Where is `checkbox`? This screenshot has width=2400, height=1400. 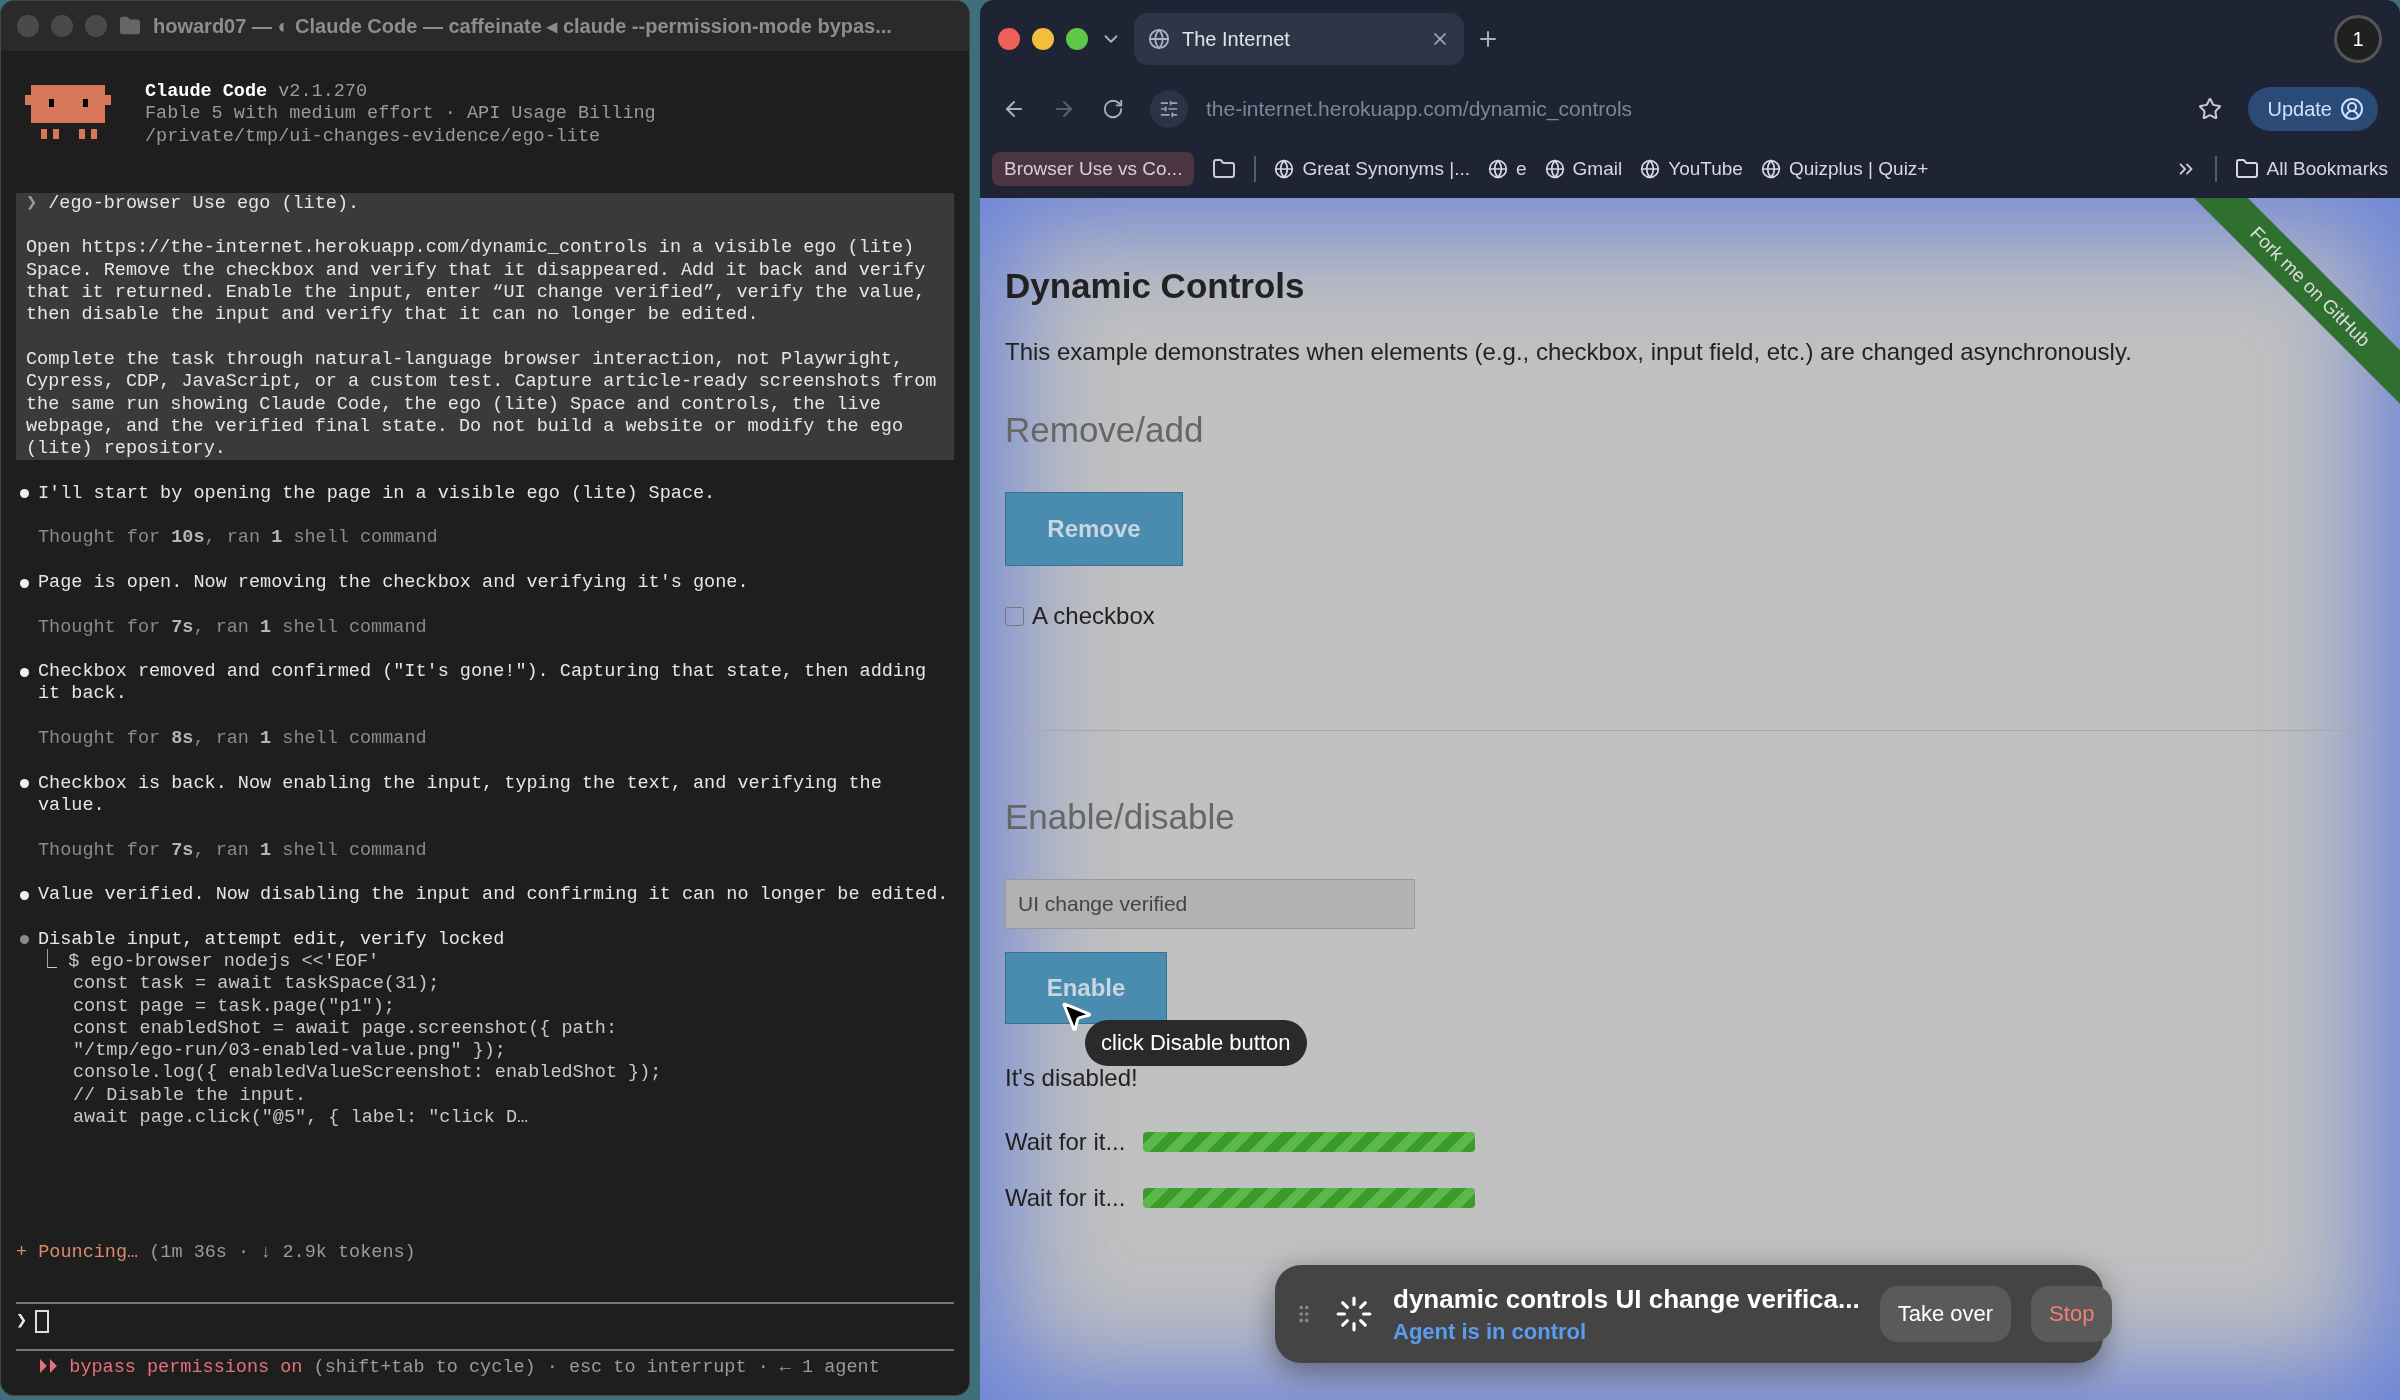
checkbox is located at coordinates (1014, 616).